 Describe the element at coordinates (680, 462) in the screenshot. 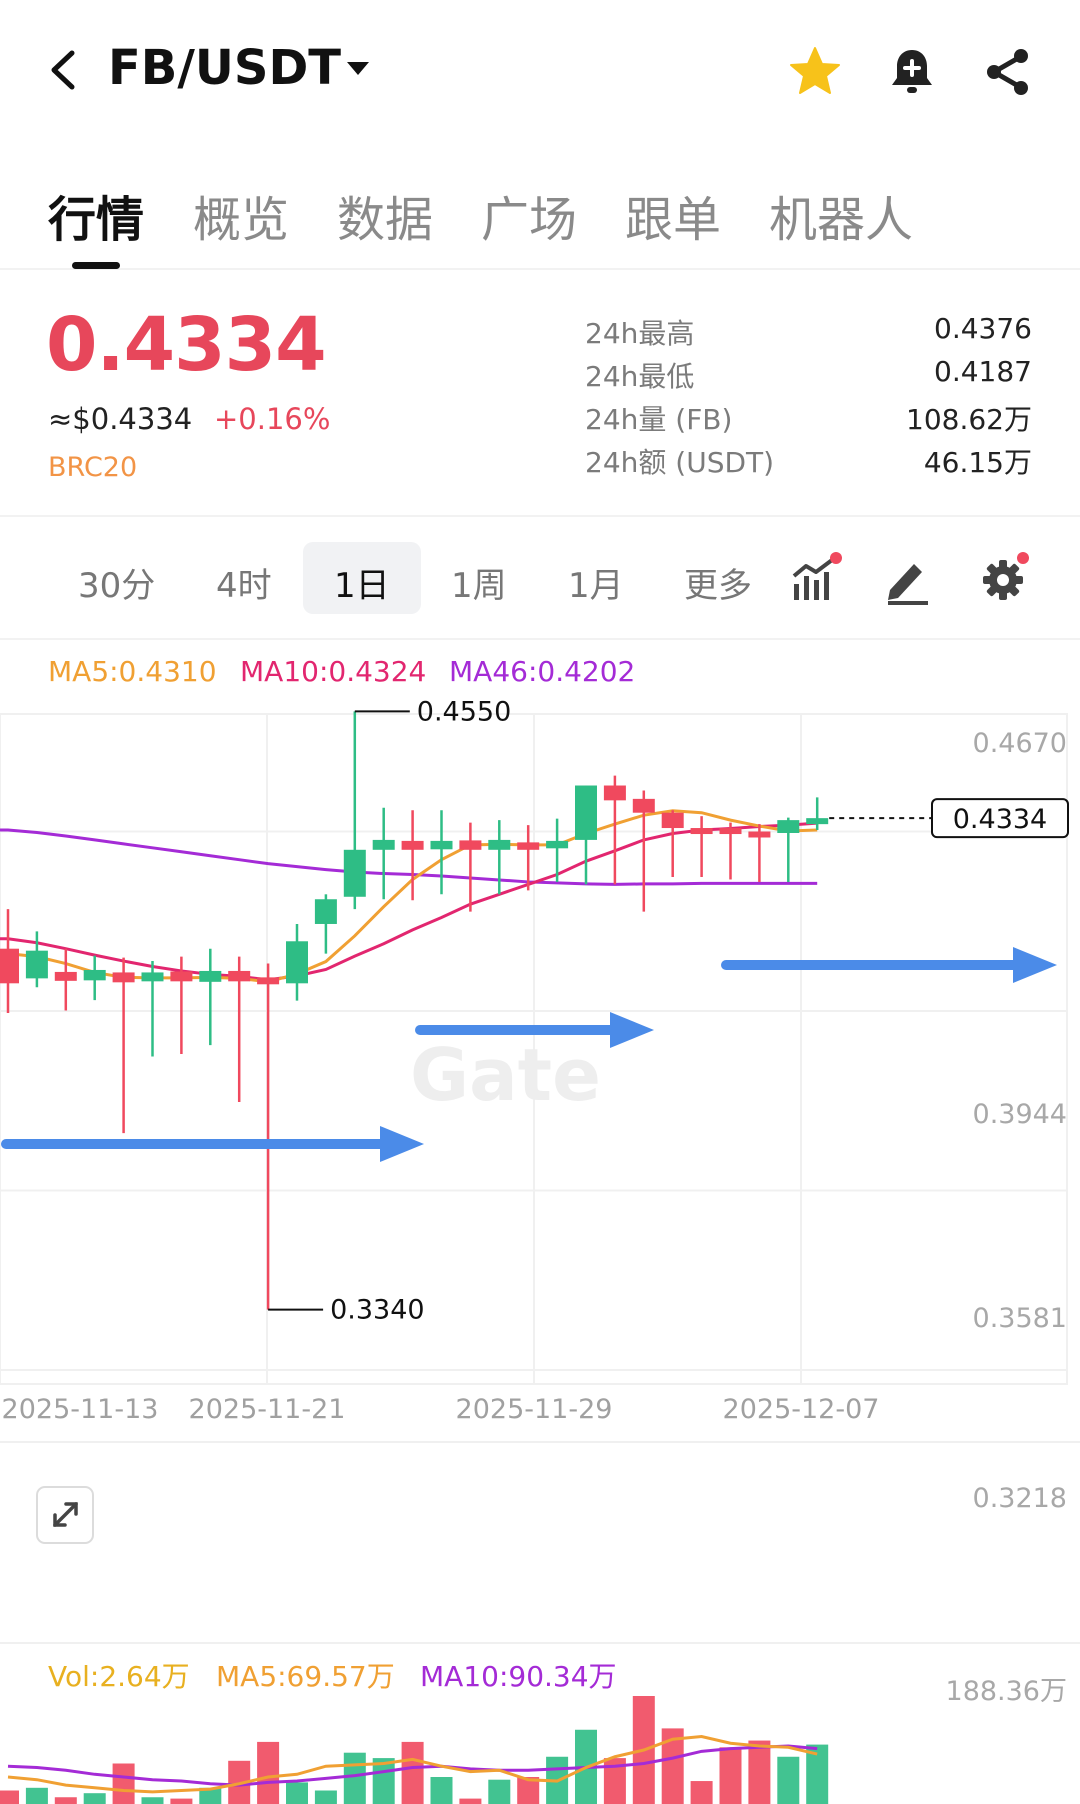

I see `stat-label-turnover: 24h额 (USDT)` at that location.